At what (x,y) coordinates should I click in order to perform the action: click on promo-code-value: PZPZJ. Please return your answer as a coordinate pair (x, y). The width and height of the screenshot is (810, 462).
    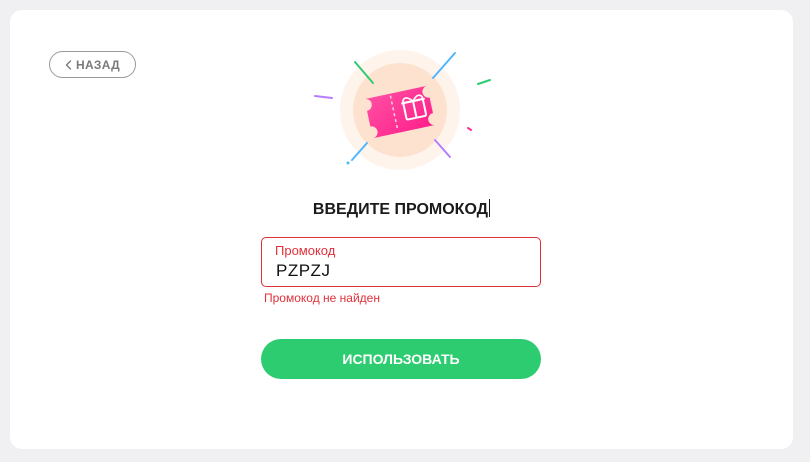
    Looking at the image, I should click on (303, 271).